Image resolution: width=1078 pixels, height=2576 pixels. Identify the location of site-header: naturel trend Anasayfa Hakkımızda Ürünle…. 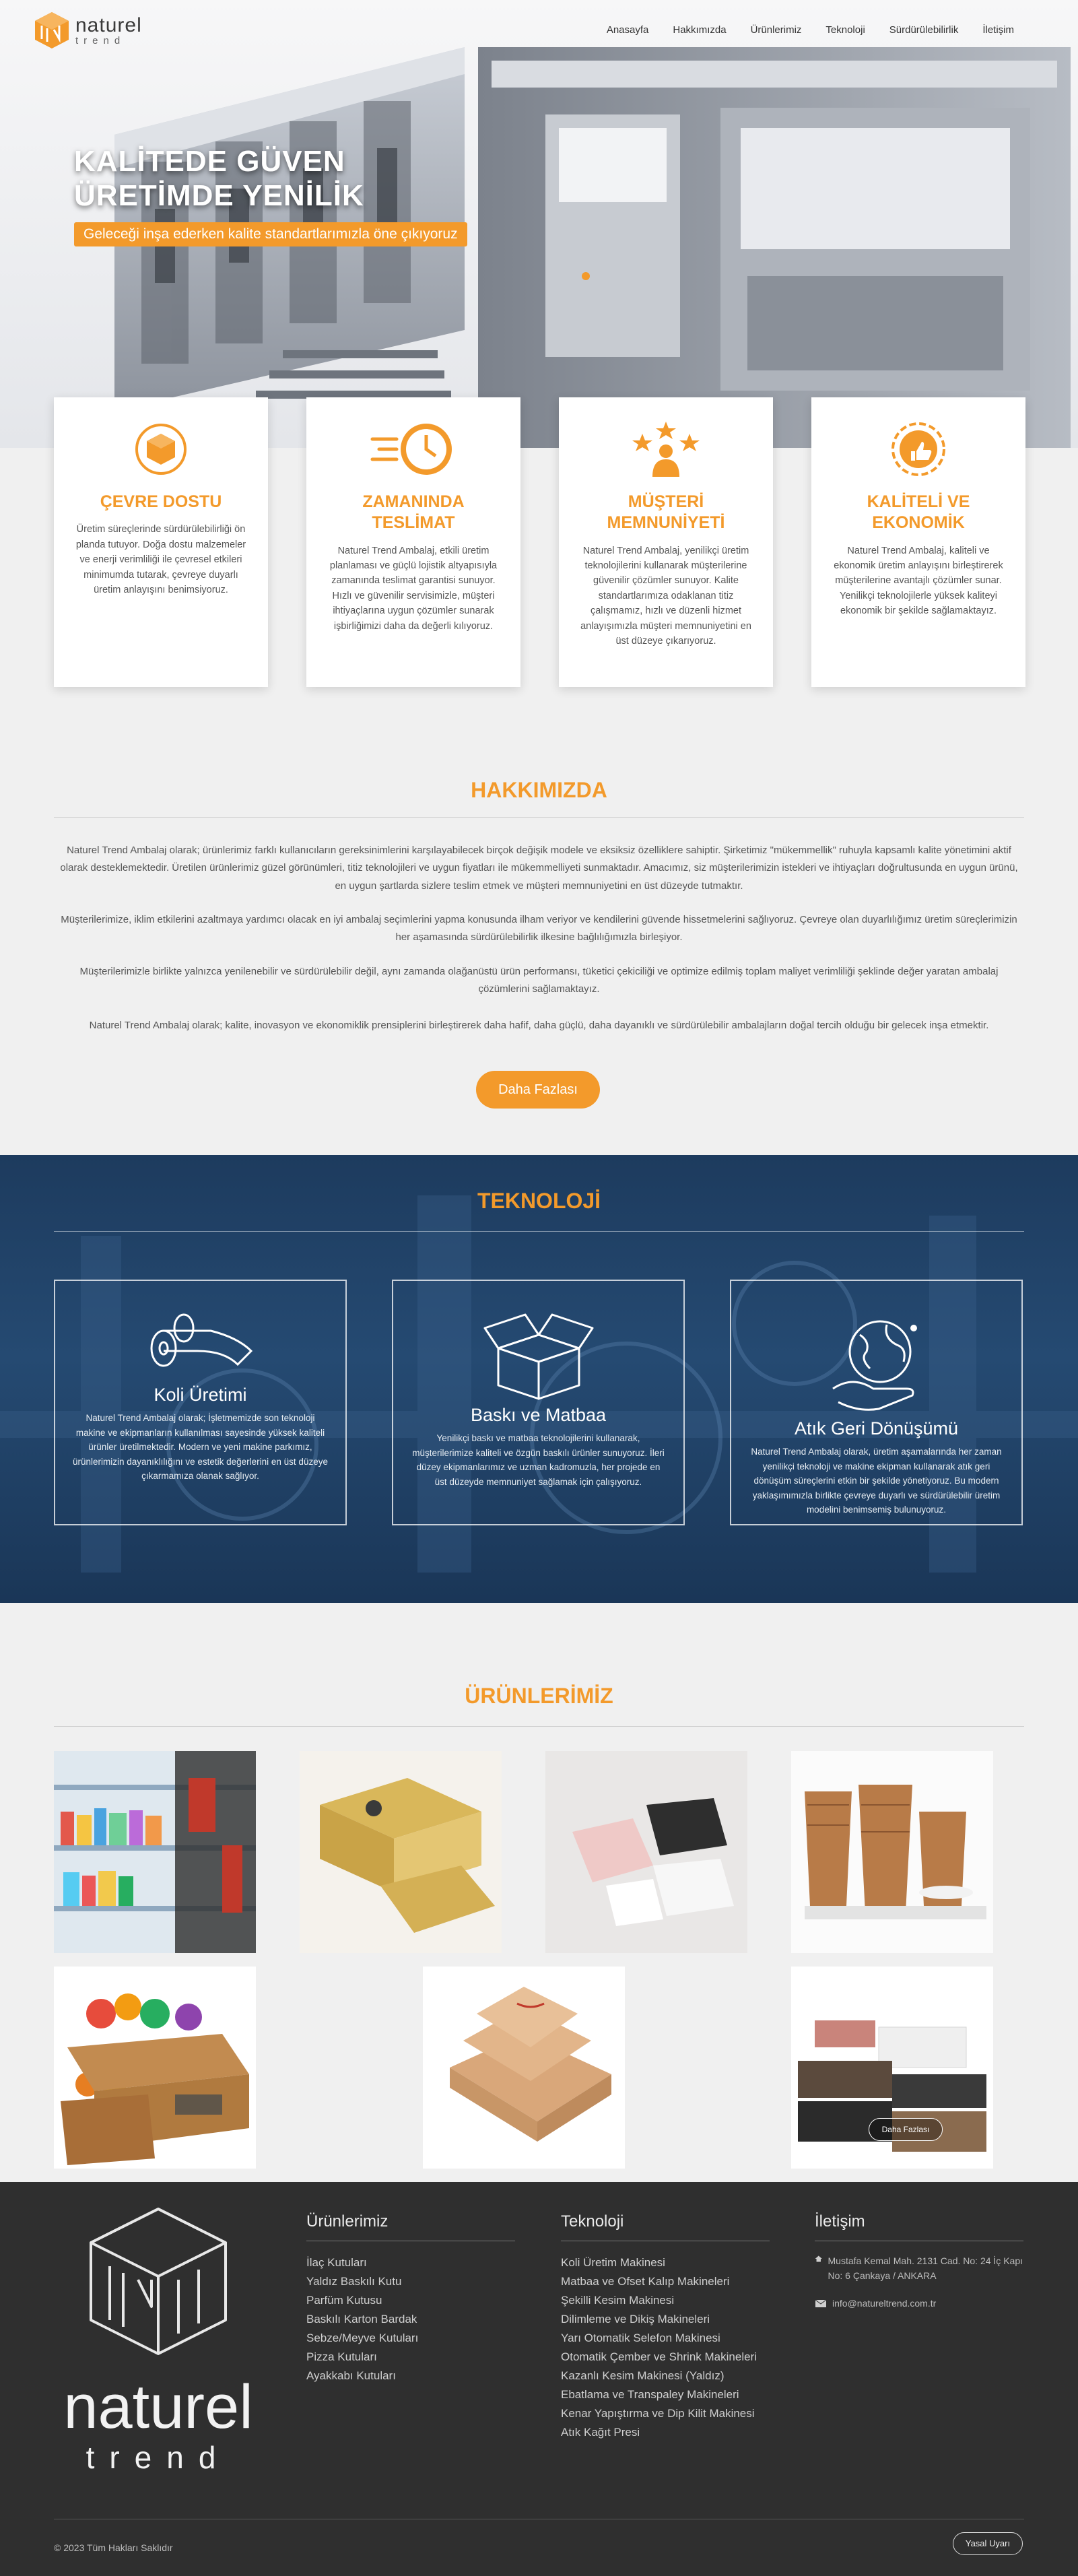
(539, 30).